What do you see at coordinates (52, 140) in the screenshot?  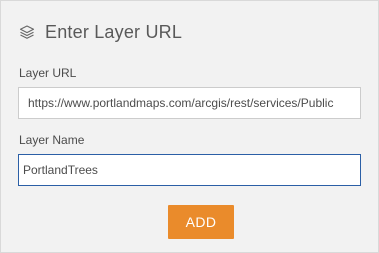 I see `layer-name-label: Layer Name` at bounding box center [52, 140].